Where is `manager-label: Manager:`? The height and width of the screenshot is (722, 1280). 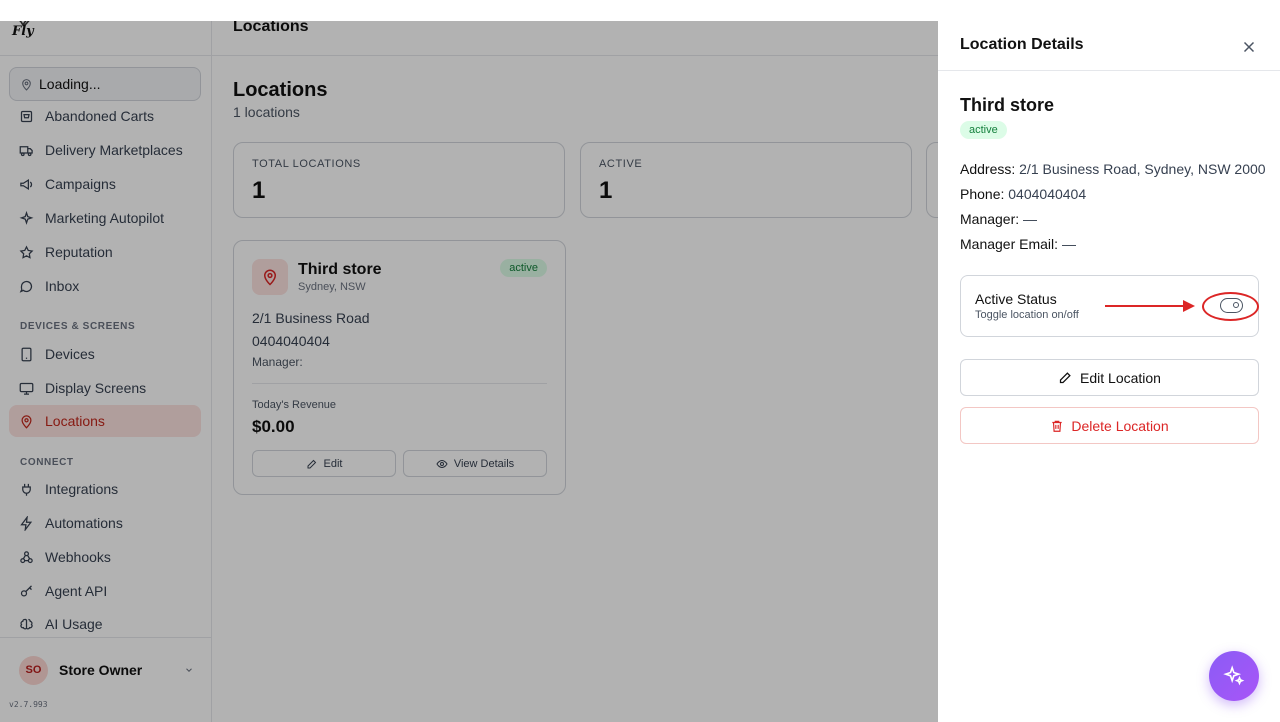 manager-label: Manager: is located at coordinates (990, 219).